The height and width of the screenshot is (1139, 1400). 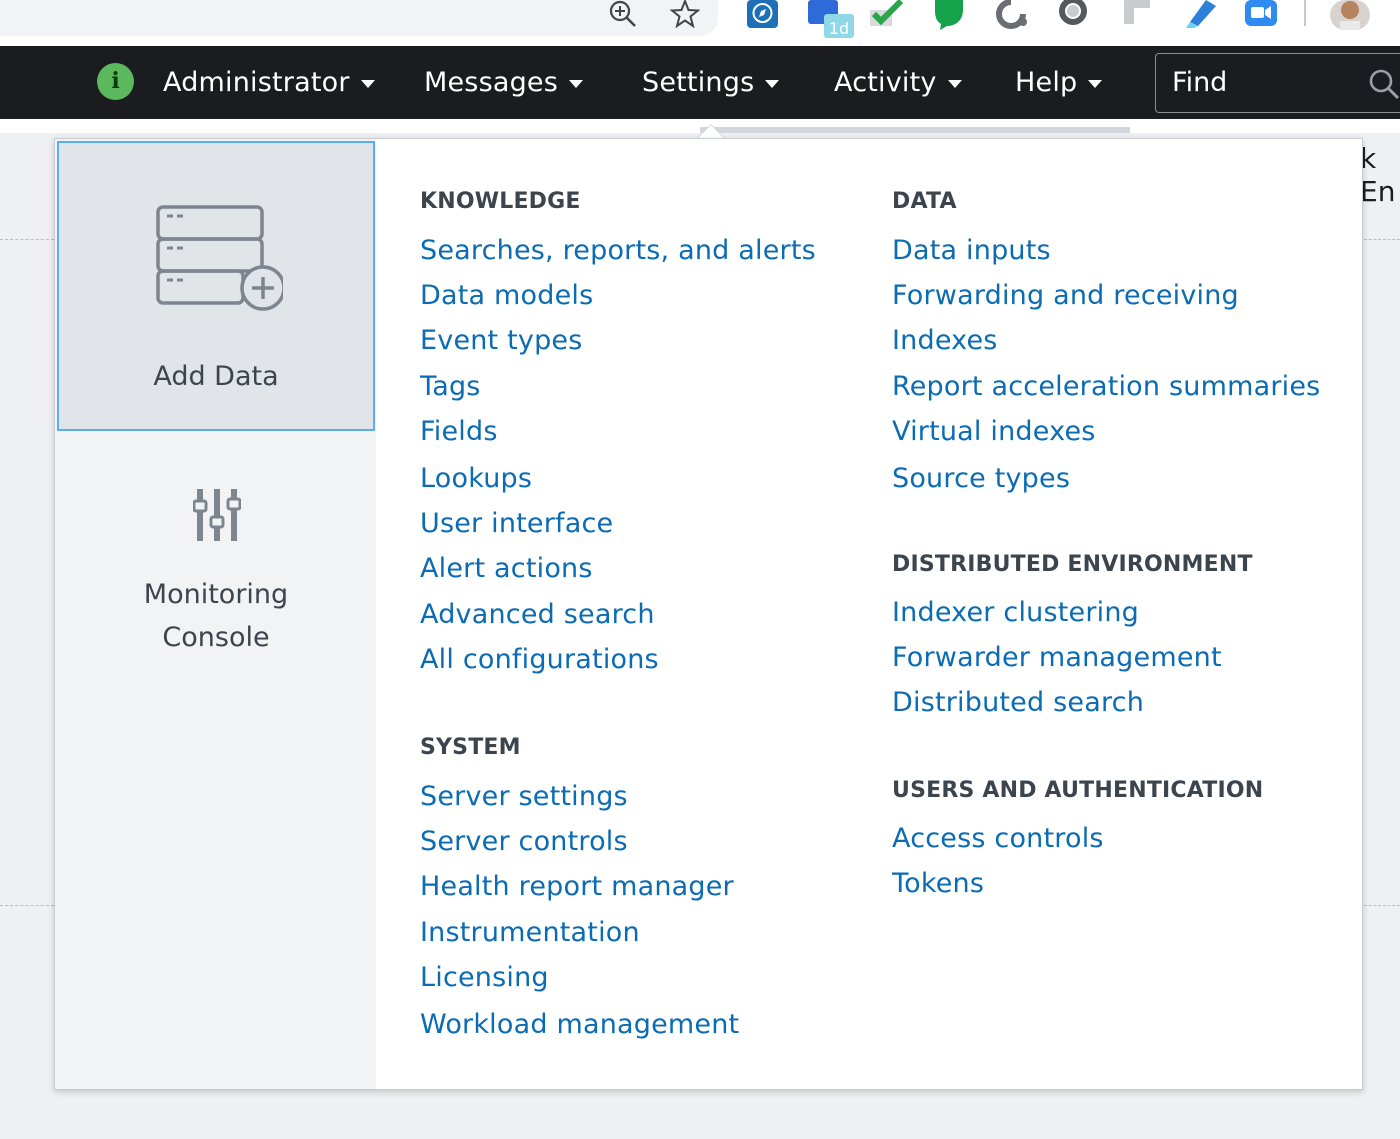 I want to click on nav-settings-label: Settings, so click(x=698, y=82).